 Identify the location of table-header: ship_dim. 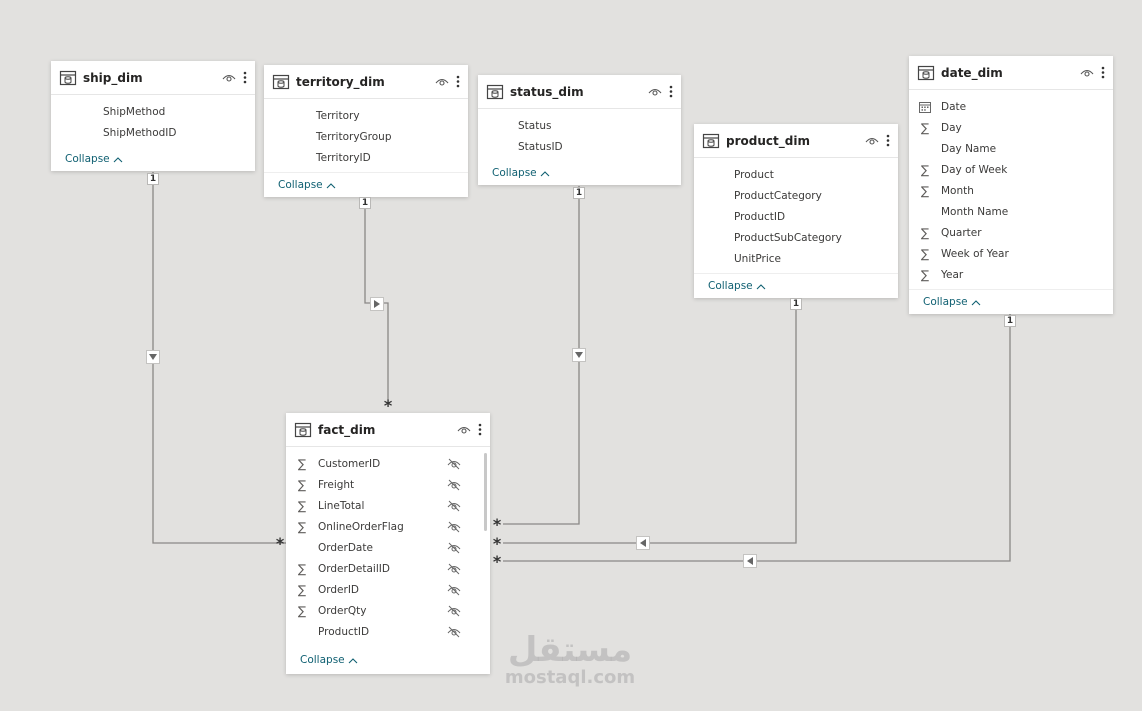
(153, 78).